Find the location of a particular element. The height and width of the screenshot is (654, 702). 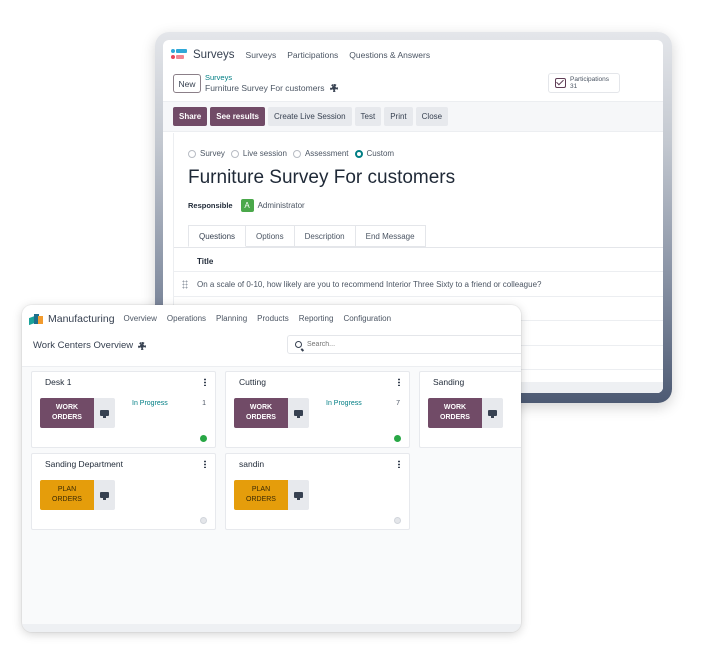

column-header-title: Title is located at coordinates (205, 261).